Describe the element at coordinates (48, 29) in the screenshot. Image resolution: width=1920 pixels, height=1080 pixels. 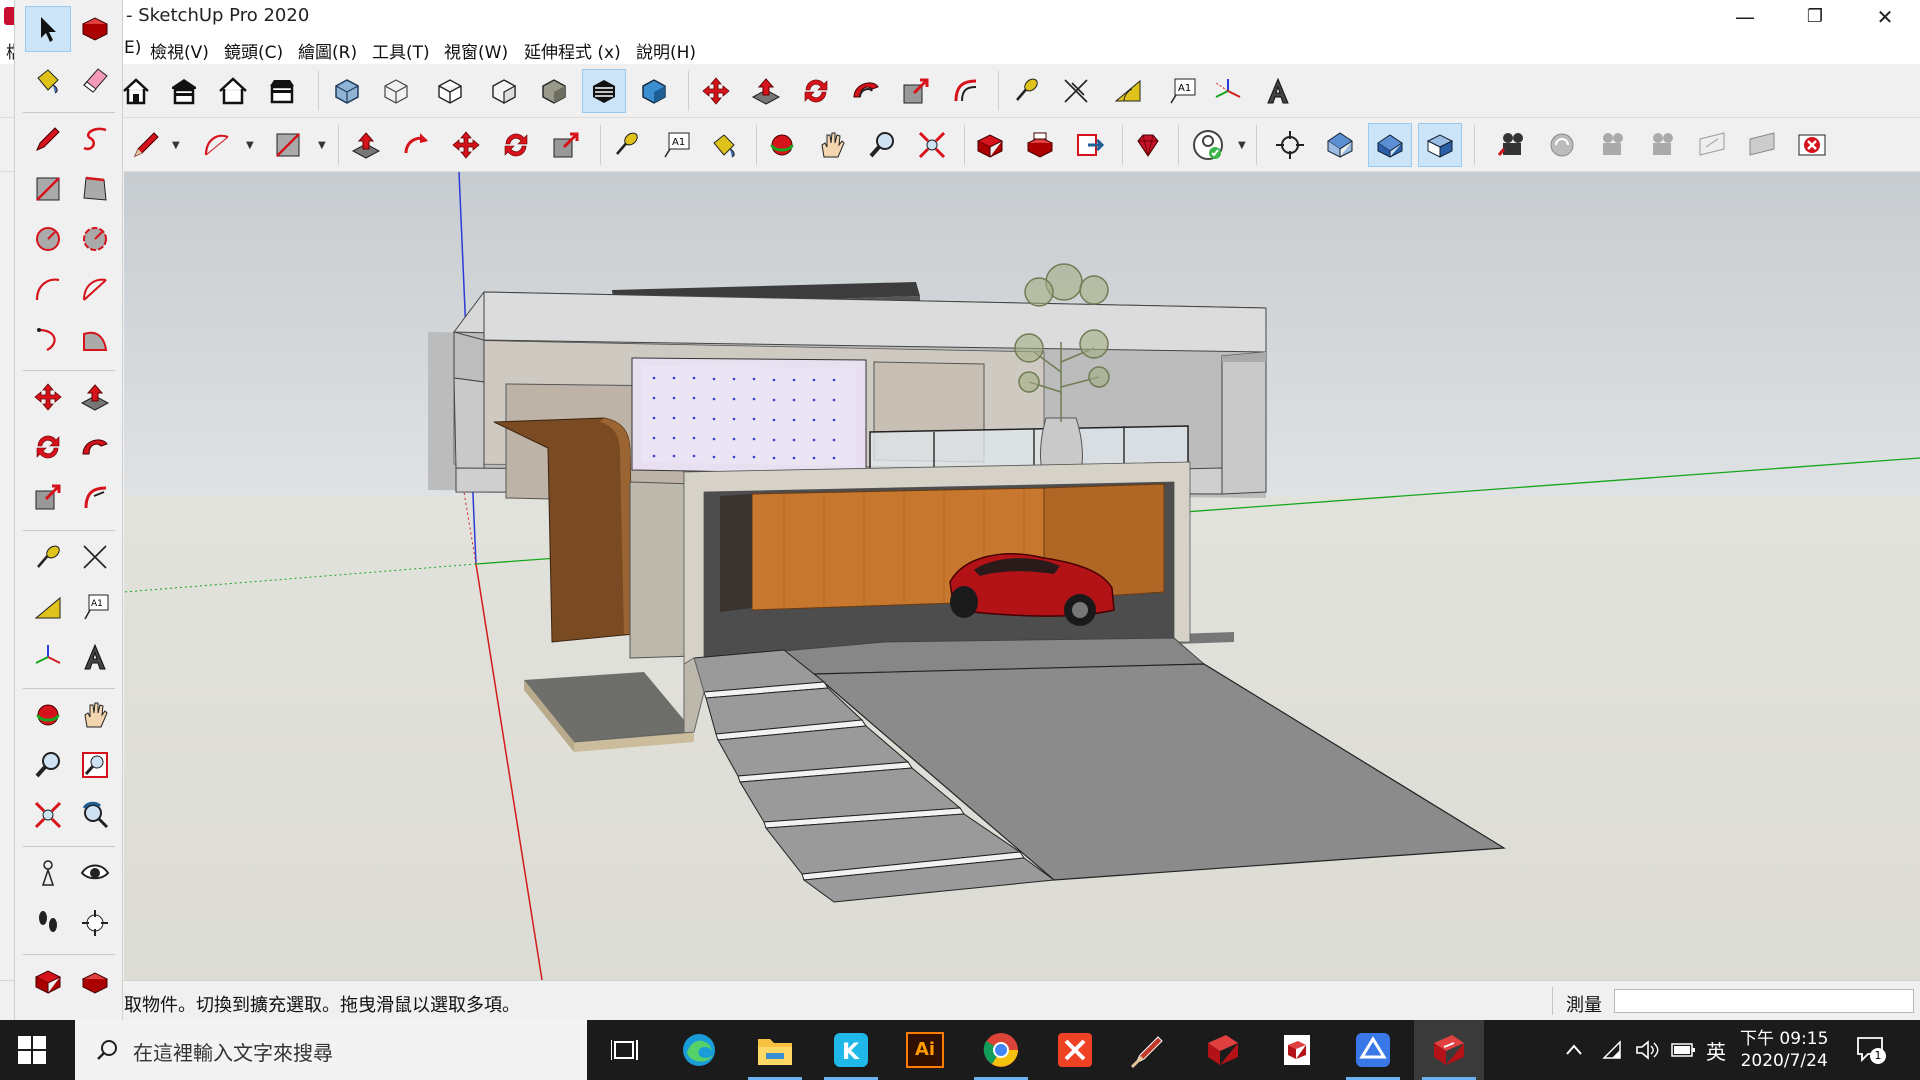
I see `select-icon` at that location.